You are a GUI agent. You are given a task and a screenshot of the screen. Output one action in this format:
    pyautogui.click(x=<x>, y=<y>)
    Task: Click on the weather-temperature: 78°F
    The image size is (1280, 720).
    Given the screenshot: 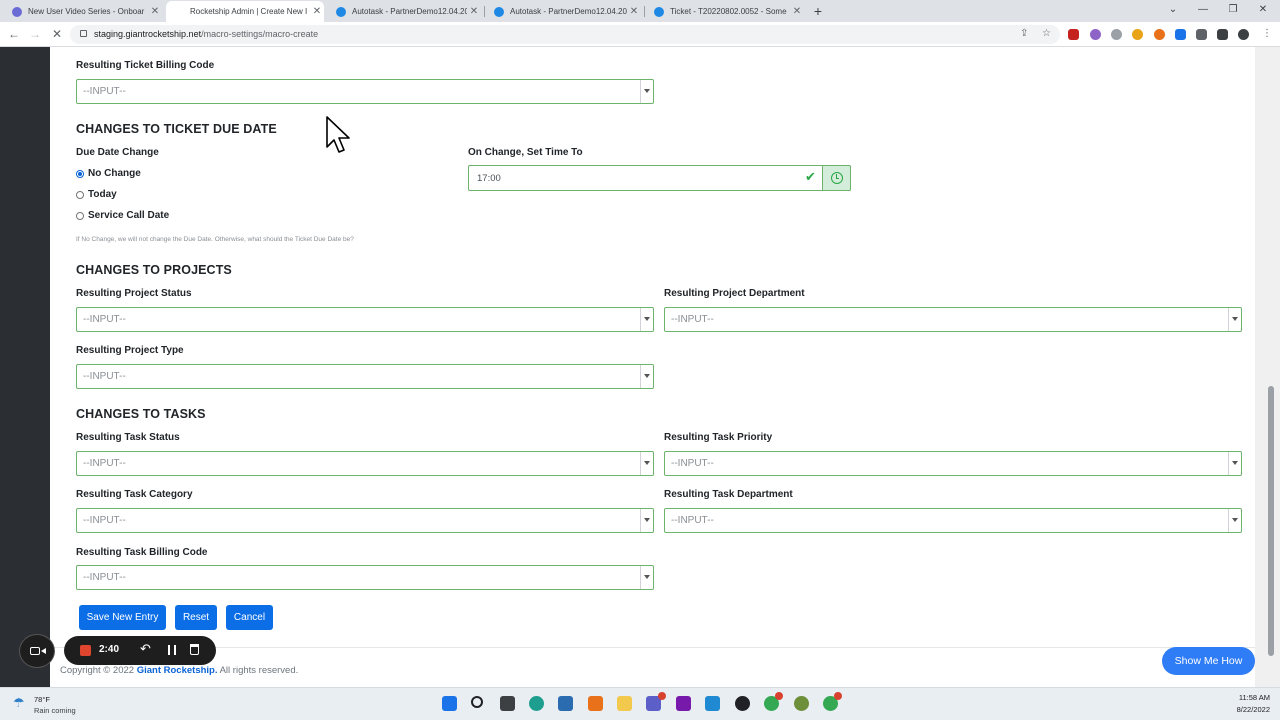 What is the action you would take?
    pyautogui.click(x=42, y=699)
    